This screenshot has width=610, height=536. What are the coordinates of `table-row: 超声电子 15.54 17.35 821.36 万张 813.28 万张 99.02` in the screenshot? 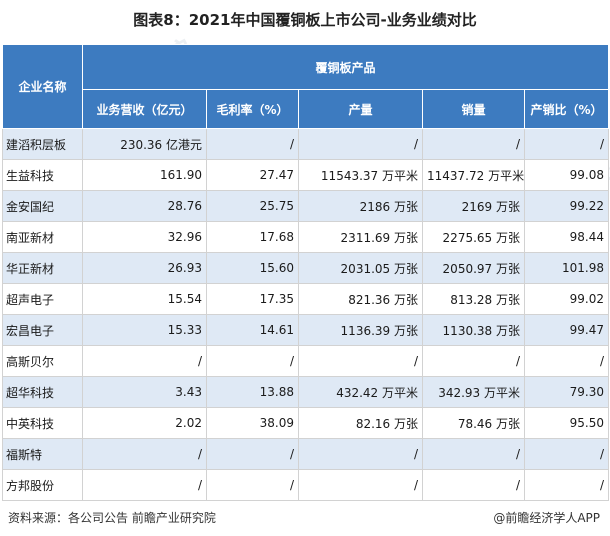 It's located at (305, 299).